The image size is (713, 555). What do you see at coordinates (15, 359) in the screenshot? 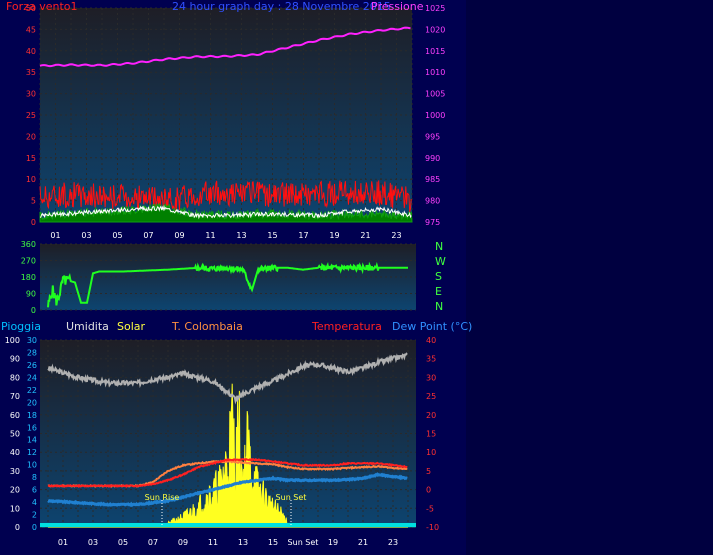
I see `humidity-axis-tick: 90` at bounding box center [15, 359].